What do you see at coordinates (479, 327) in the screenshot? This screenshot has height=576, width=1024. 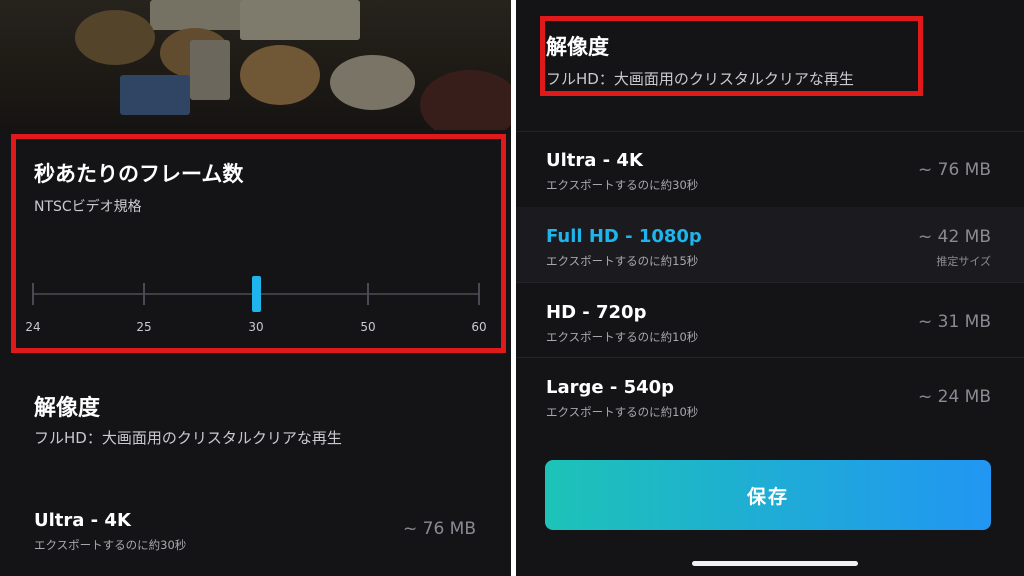 I see `fps-tick-label: 60` at bounding box center [479, 327].